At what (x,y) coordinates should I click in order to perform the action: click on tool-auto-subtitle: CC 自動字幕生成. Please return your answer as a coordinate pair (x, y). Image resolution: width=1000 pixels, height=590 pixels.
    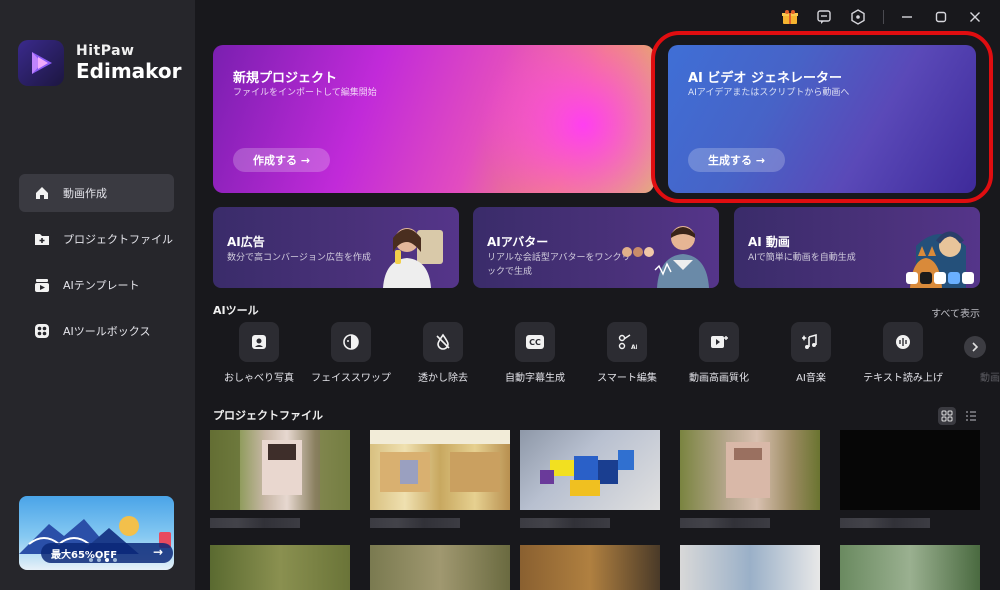
    Looking at the image, I should click on (535, 353).